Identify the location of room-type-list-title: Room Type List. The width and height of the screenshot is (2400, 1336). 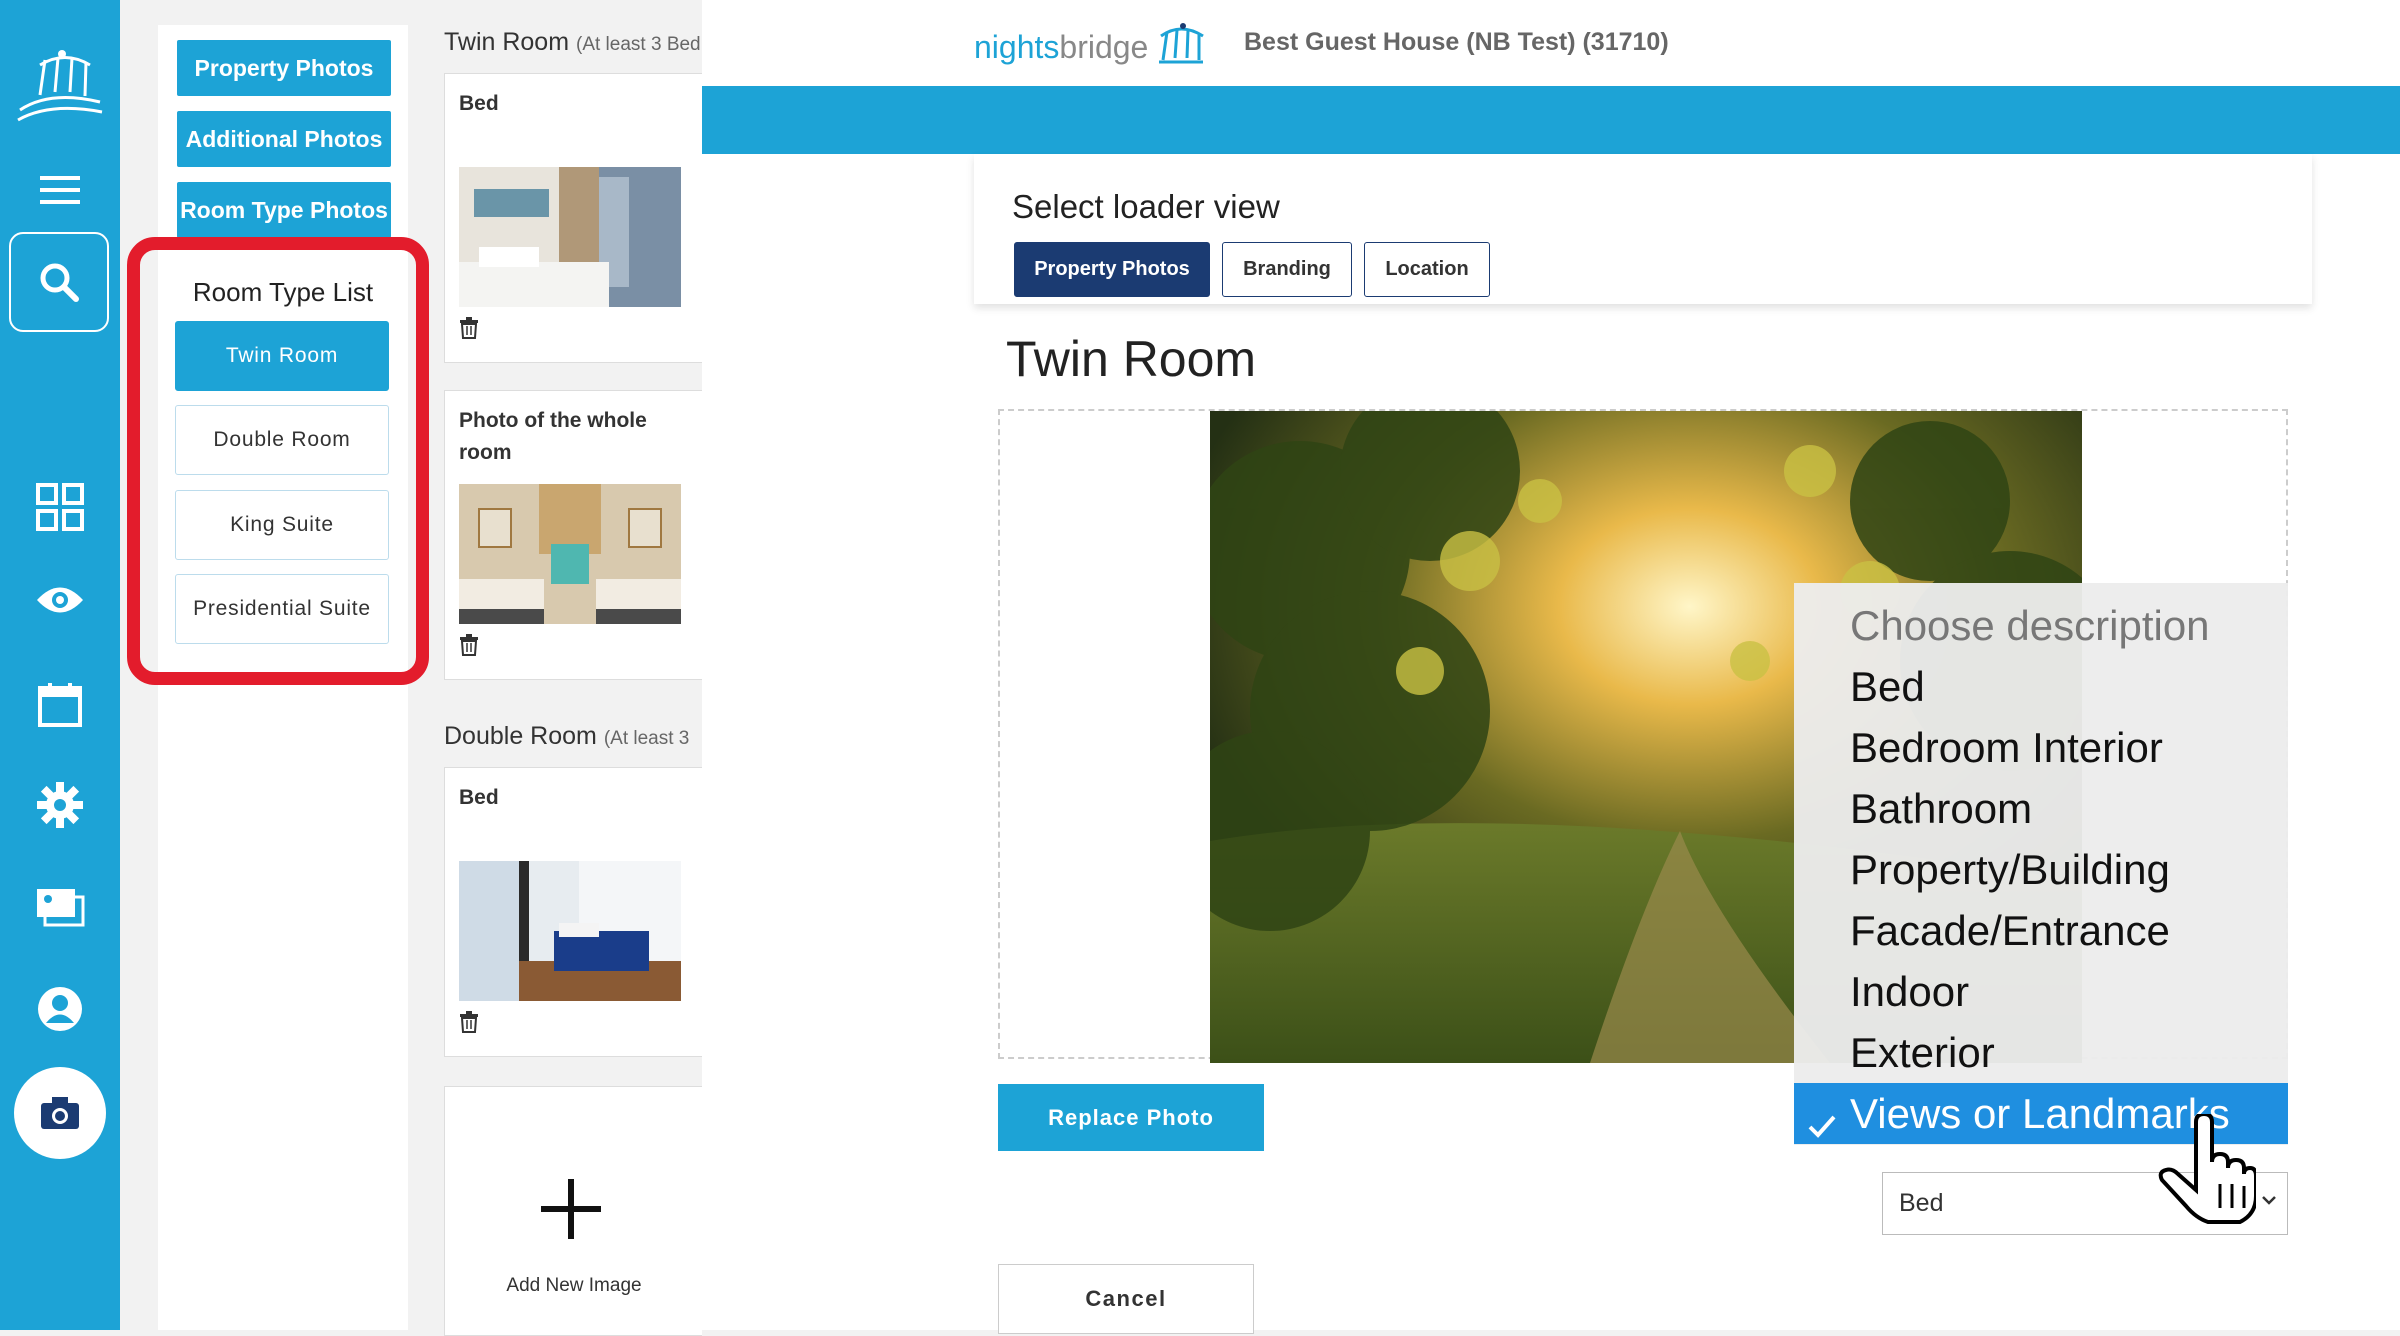
(283, 292).